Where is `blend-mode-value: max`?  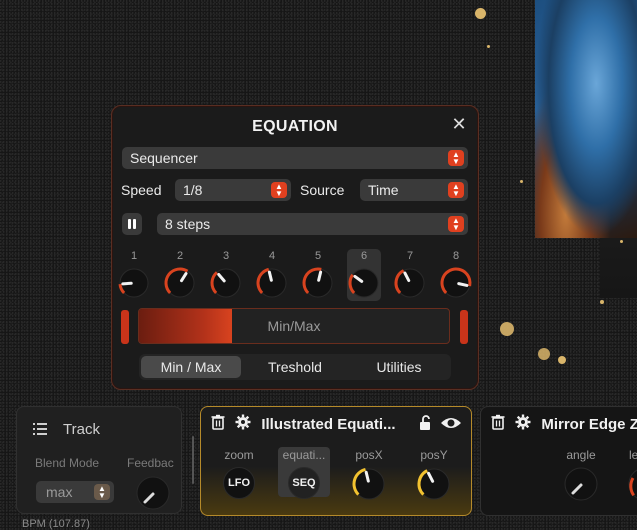 blend-mode-value: max is located at coordinates (59, 492).